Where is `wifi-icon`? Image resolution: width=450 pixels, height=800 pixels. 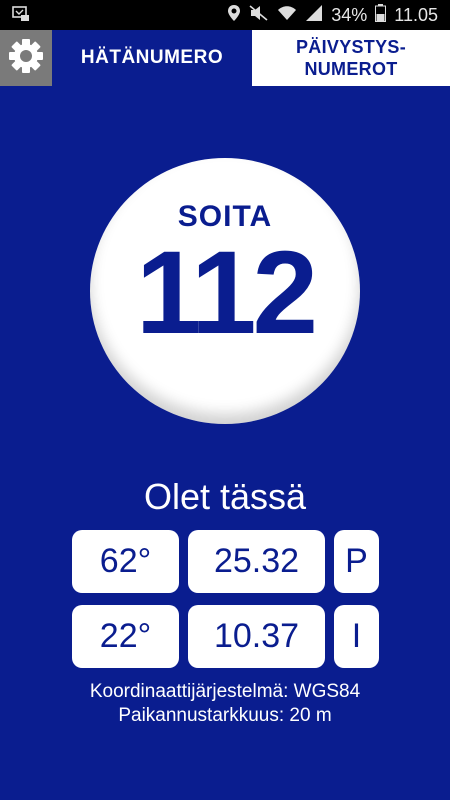 wifi-icon is located at coordinates (287, 15).